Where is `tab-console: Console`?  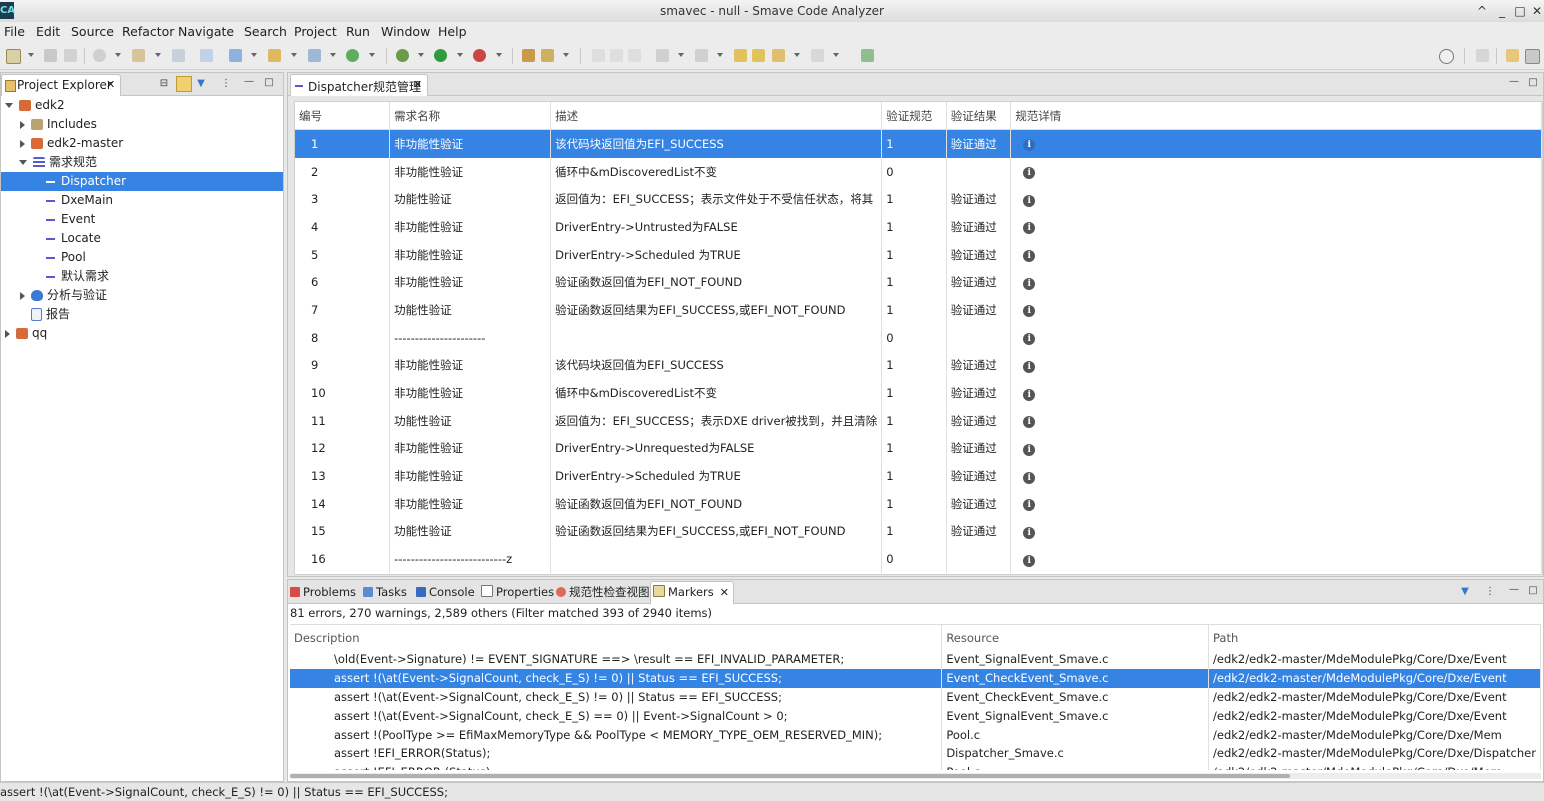 tab-console: Console is located at coordinates (445, 592).